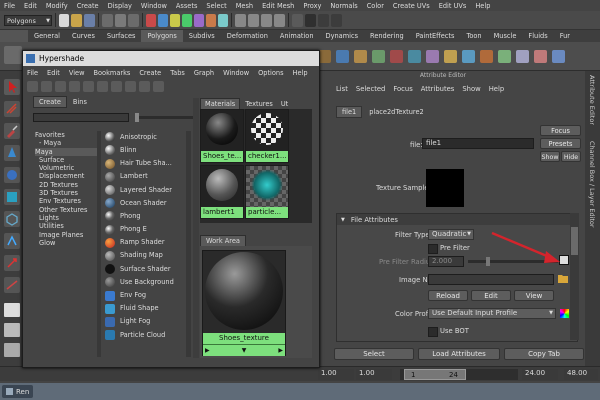 This screenshot has width=600, height=400. What do you see at coordinates (312, 6) in the screenshot?
I see `menu-proxy: Proxy` at bounding box center [312, 6].